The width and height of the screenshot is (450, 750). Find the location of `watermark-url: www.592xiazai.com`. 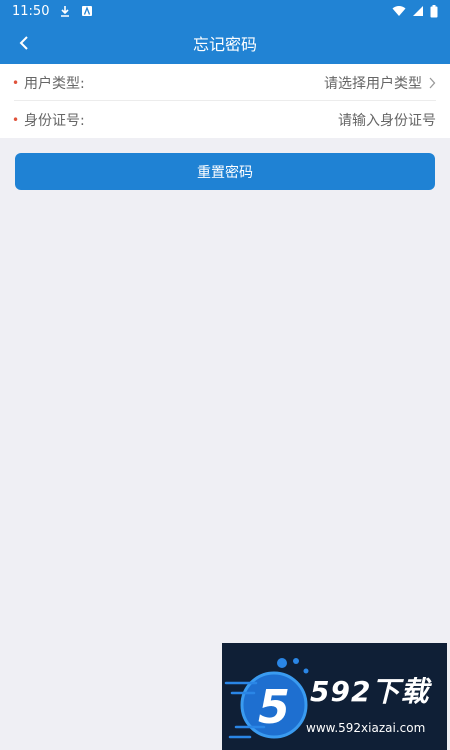

watermark-url: www.592xiazai.com is located at coordinates (366, 728).